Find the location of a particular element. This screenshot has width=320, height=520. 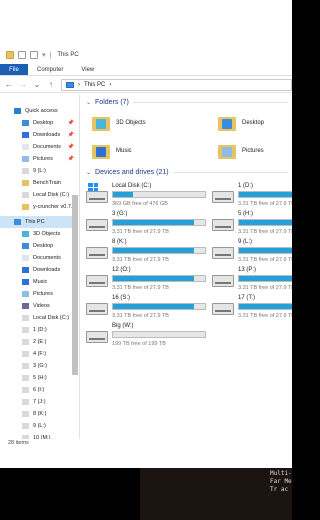

sidebar-item: Documents 📌 is located at coordinates (39, 147).